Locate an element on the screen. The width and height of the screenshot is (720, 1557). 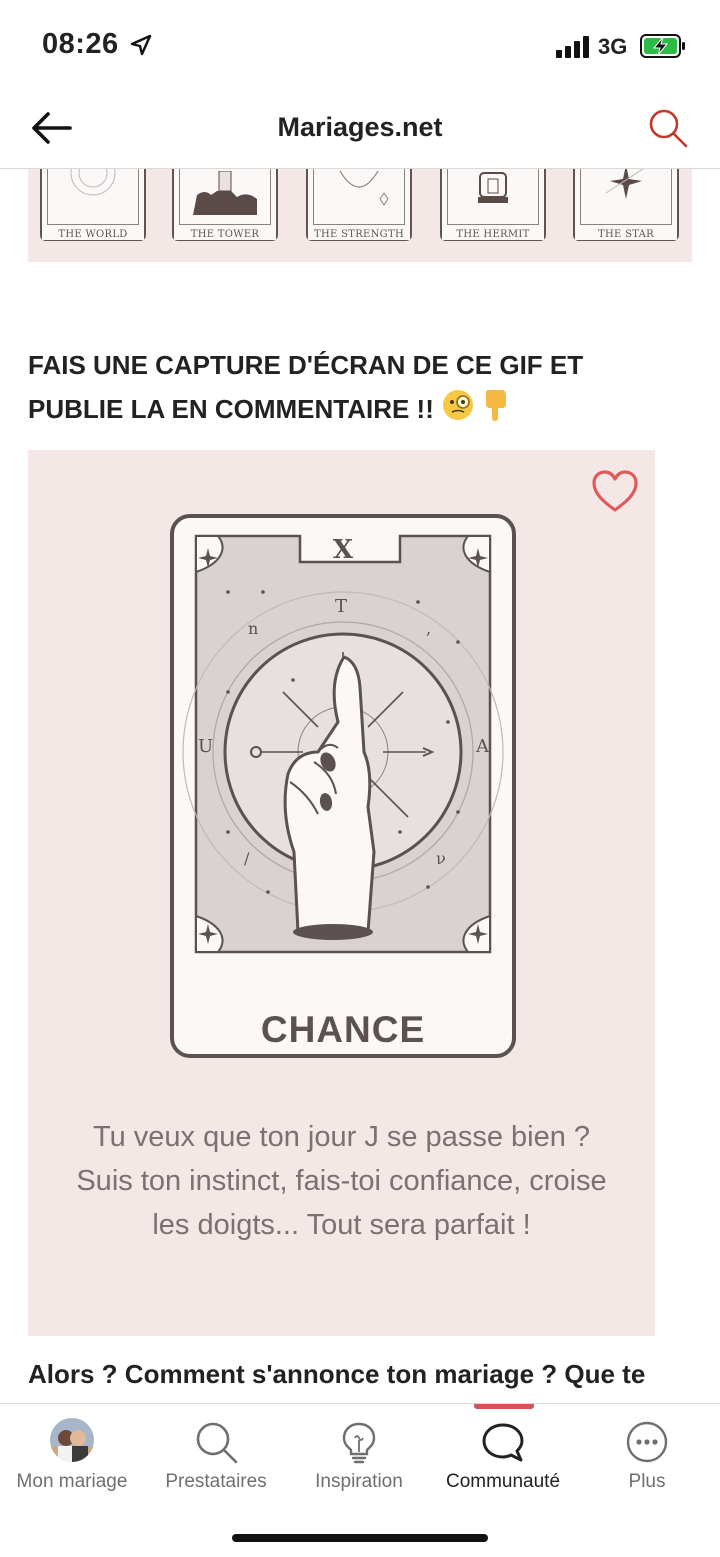
speech-bubble-icon is located at coordinates (503, 1442).